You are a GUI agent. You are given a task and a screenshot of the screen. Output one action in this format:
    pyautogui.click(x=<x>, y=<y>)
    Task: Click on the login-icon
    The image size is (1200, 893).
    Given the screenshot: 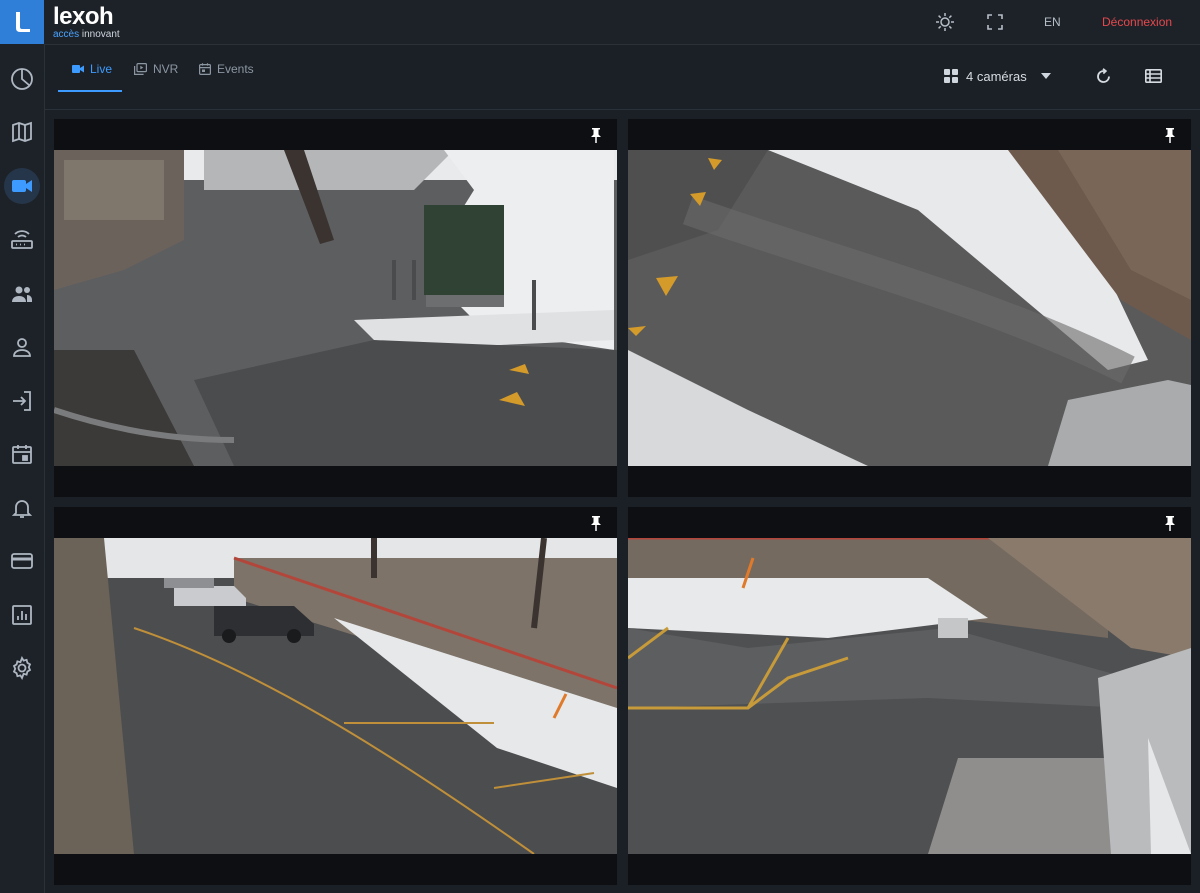 What is the action you would take?
    pyautogui.click(x=22, y=401)
    